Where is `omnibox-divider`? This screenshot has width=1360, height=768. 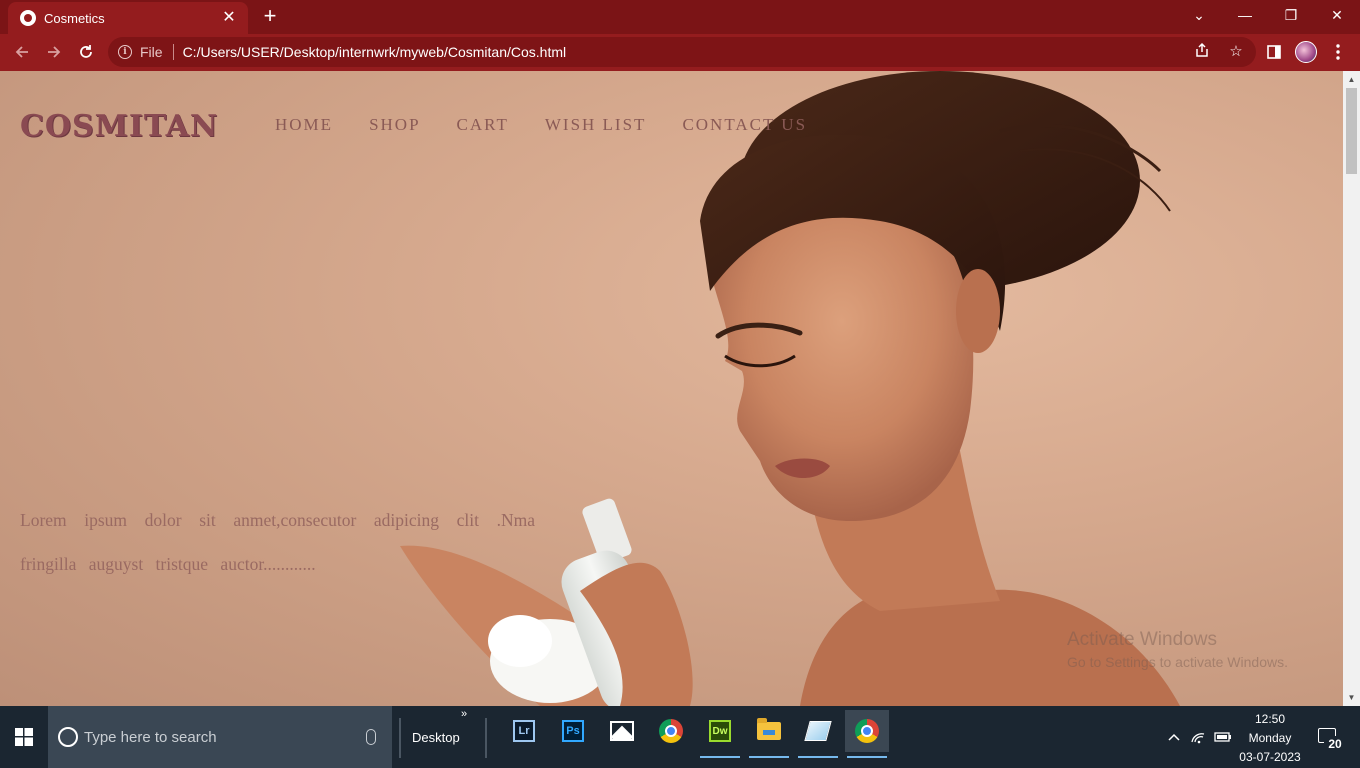
omnibox-divider is located at coordinates (173, 52).